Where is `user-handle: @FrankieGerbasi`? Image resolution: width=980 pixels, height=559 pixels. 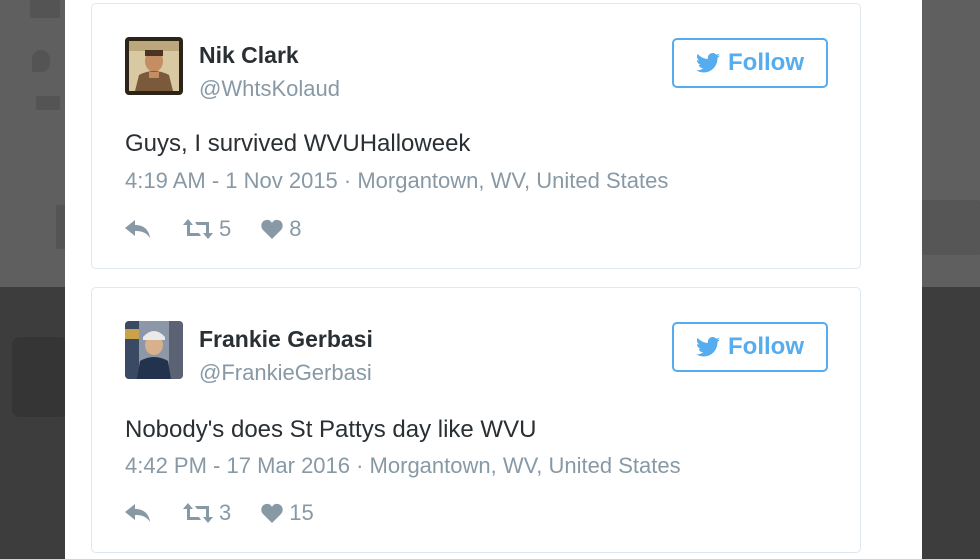
user-handle: @FrankieGerbasi is located at coordinates (285, 373).